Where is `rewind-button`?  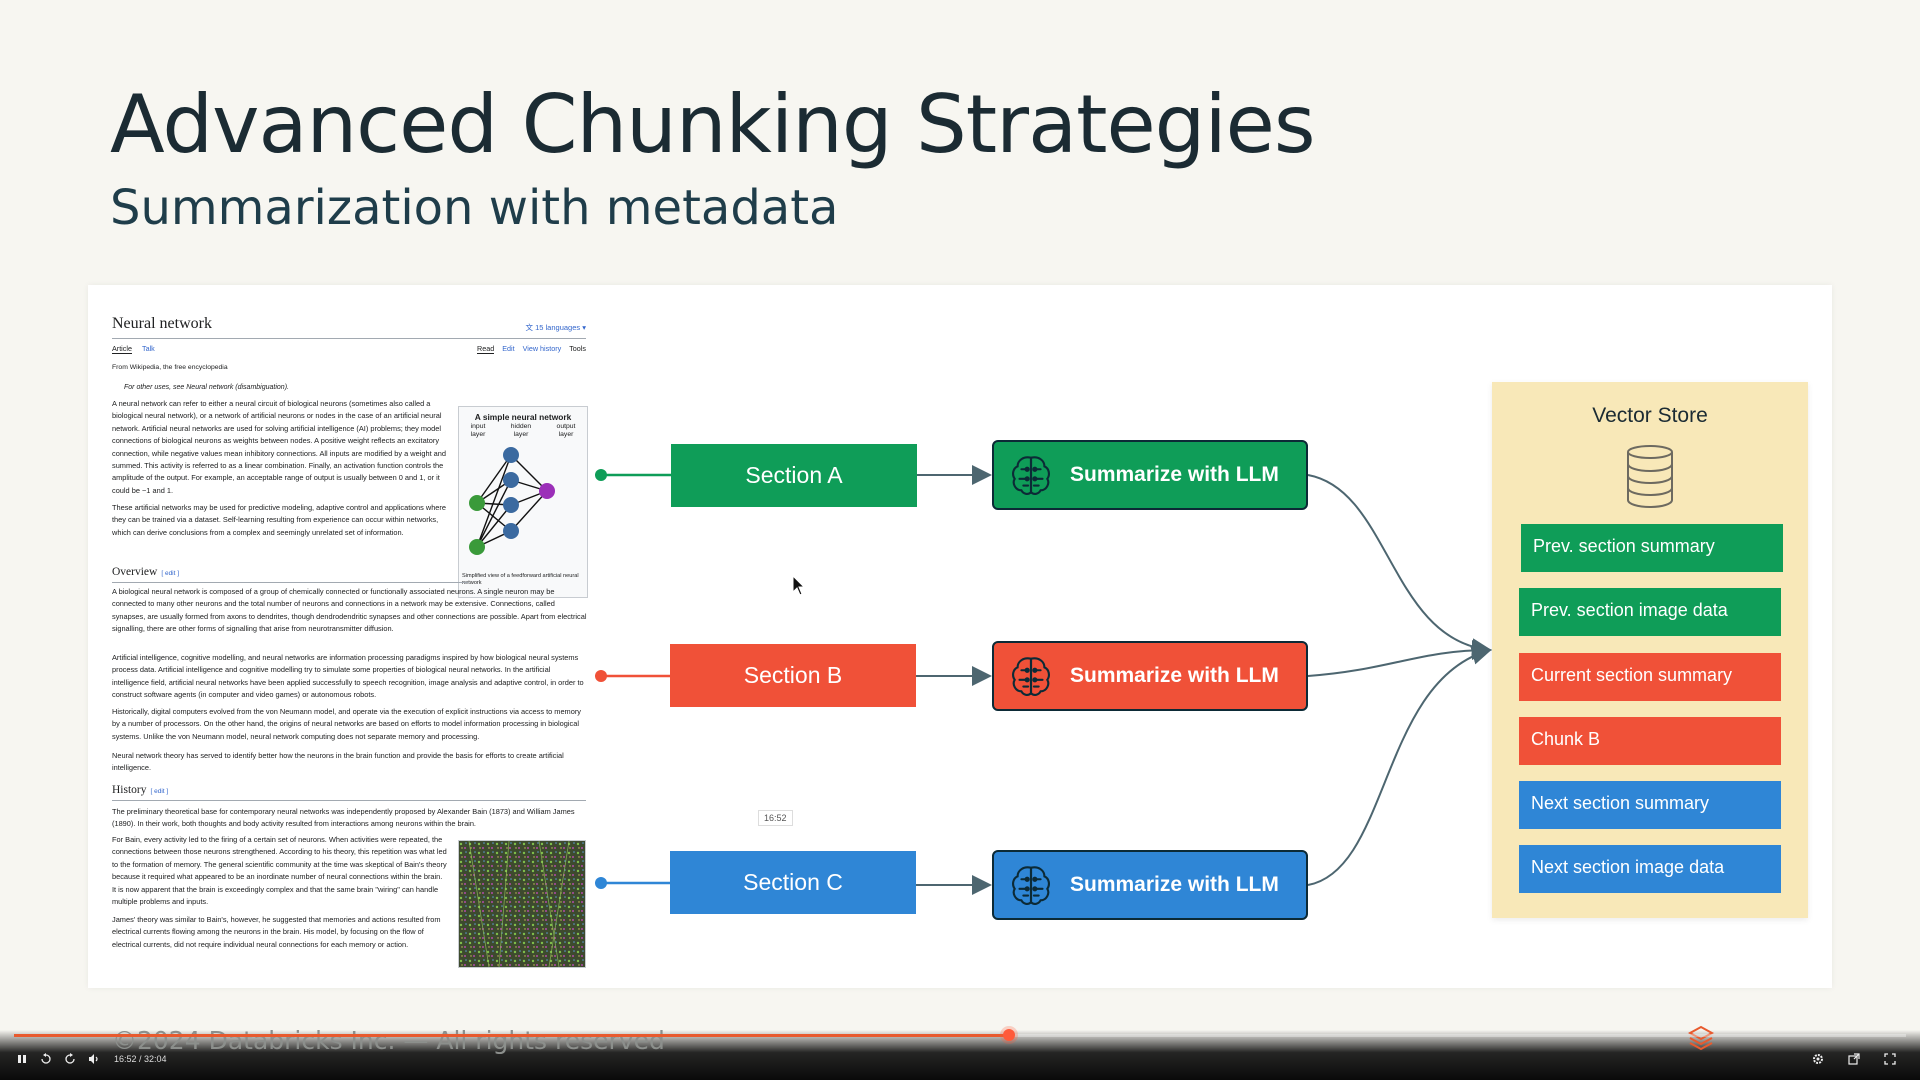
rewind-button is located at coordinates (46, 1059).